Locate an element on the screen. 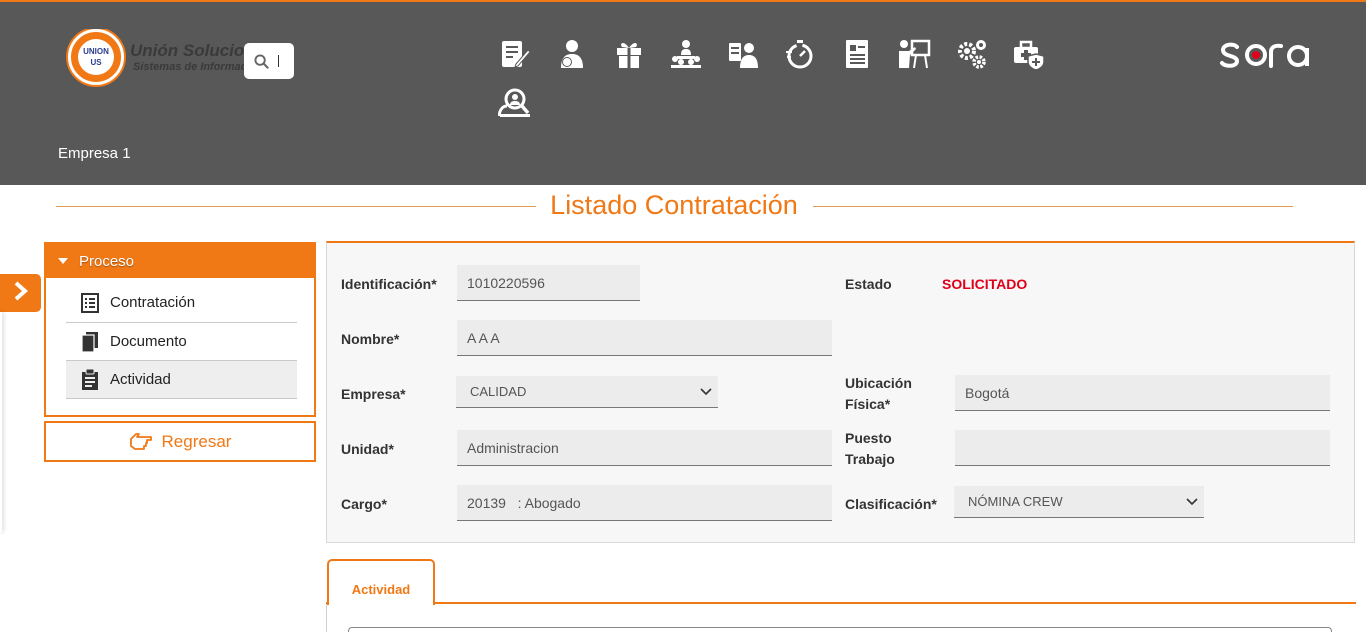 The height and width of the screenshot is (632, 1366). cargo-field: 20139 : Abogado is located at coordinates (644, 503).